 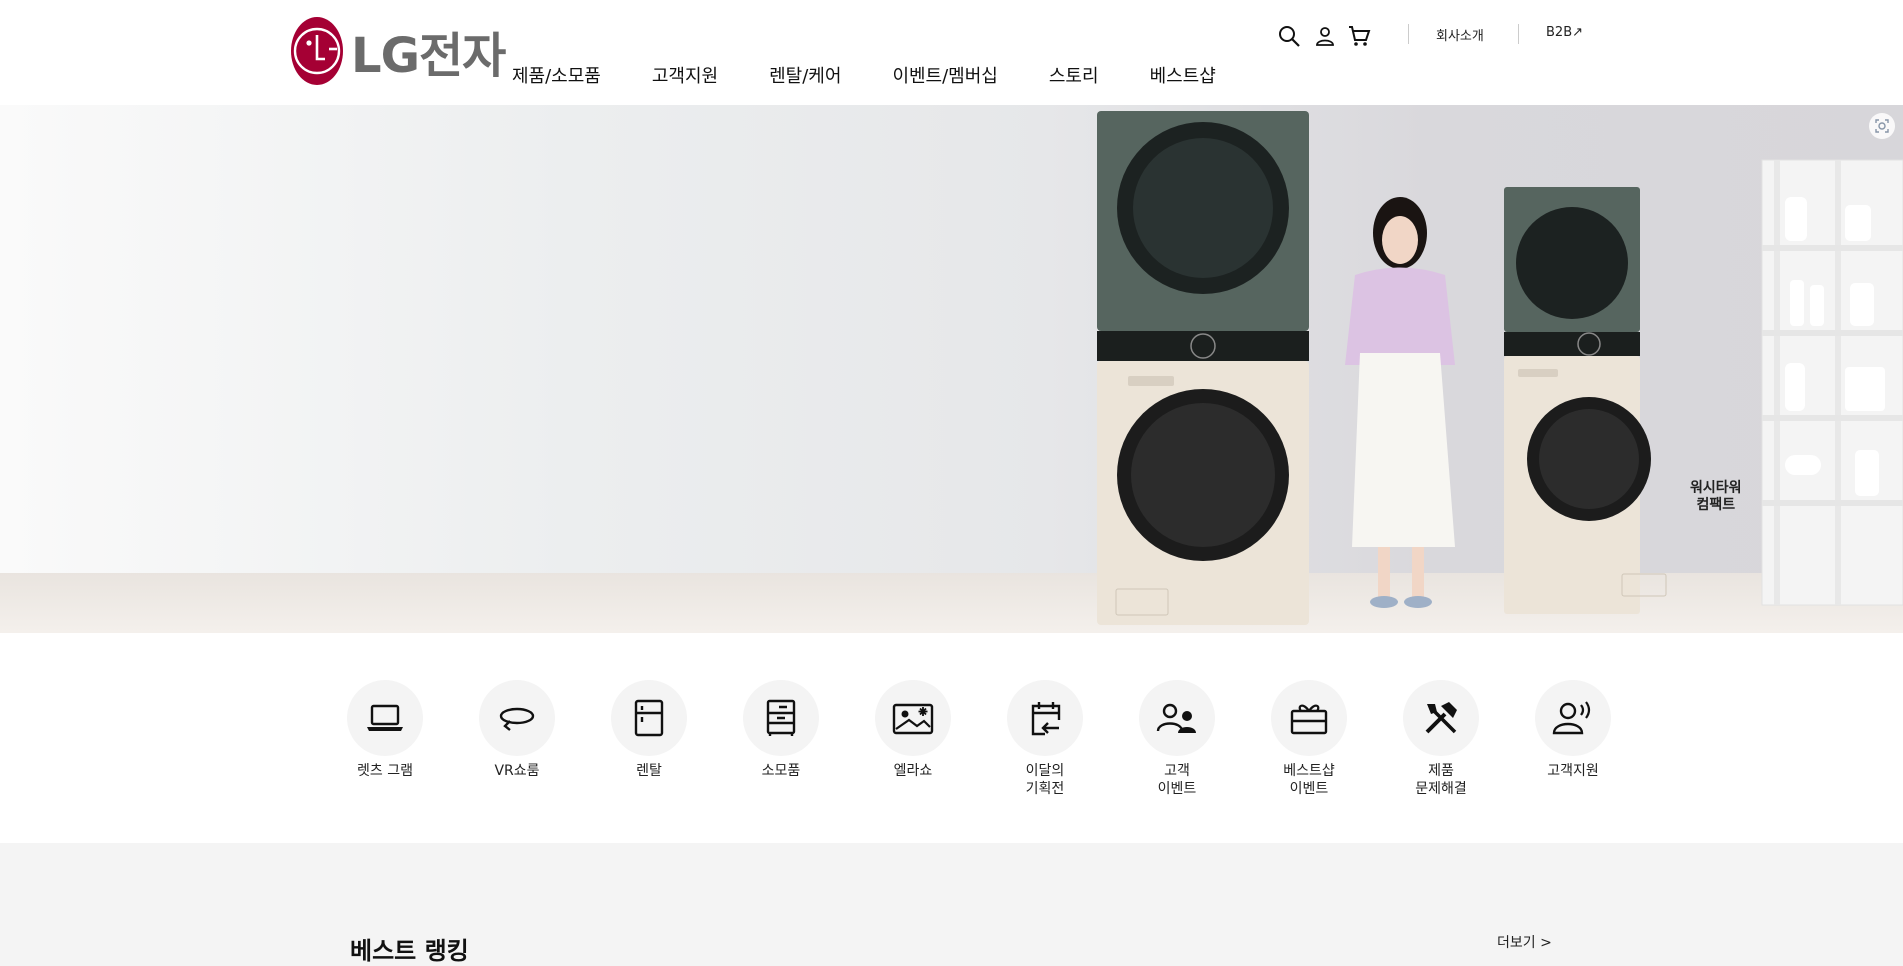 I want to click on calendar-arrow-icon, so click(x=1045, y=718).